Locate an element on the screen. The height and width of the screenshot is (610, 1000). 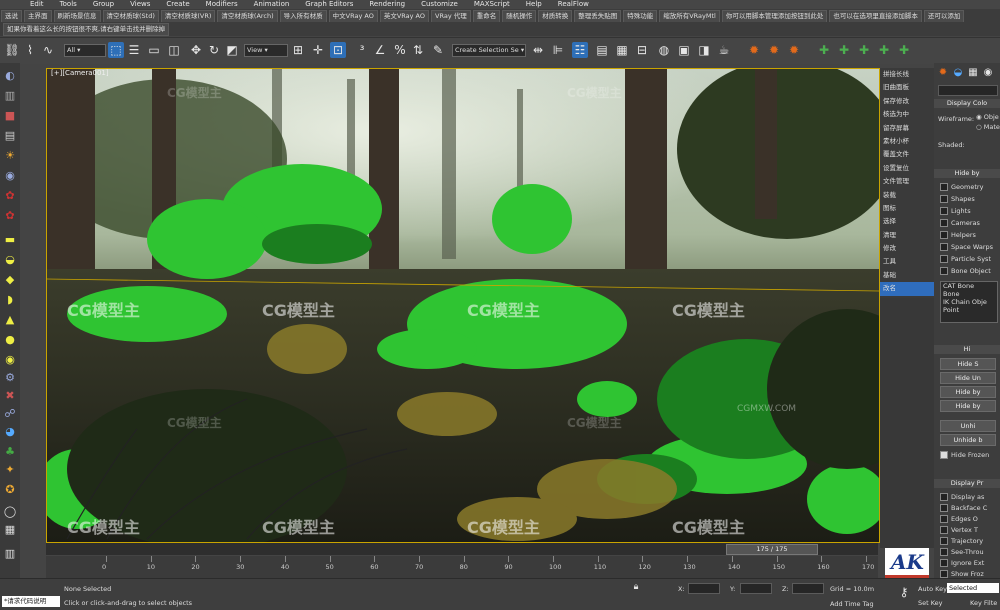
hide-unselected-button: Hide Un is located at coordinates (968, 378).